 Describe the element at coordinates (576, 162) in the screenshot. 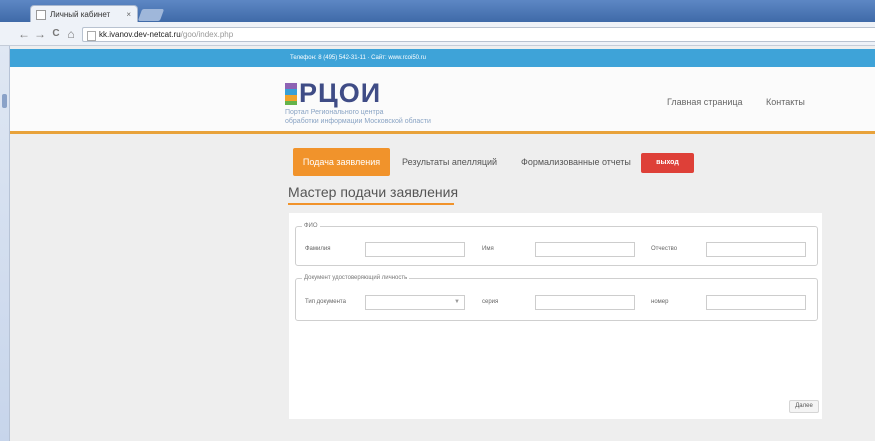

I see `tab-formal-reports: Формализованные отчеты` at that location.